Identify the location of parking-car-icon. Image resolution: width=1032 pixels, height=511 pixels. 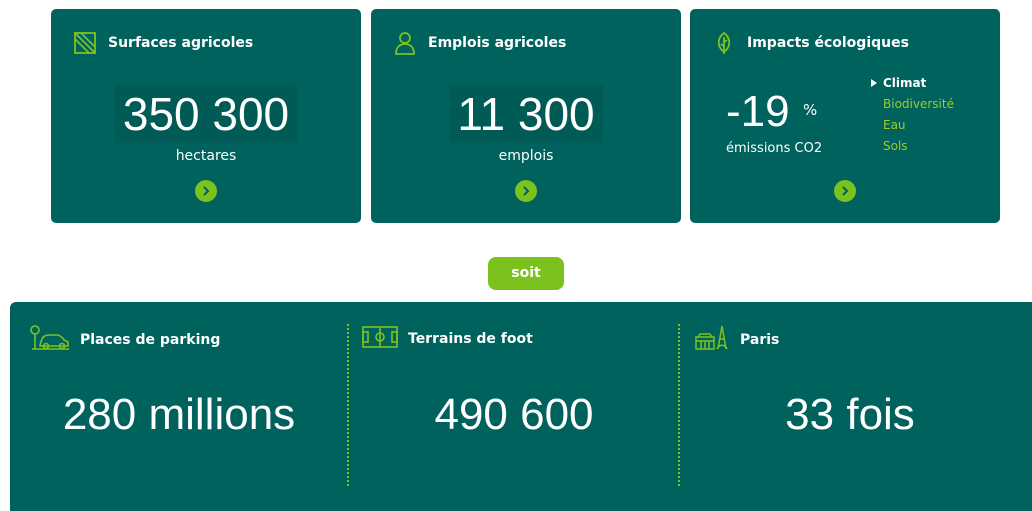
(50, 340).